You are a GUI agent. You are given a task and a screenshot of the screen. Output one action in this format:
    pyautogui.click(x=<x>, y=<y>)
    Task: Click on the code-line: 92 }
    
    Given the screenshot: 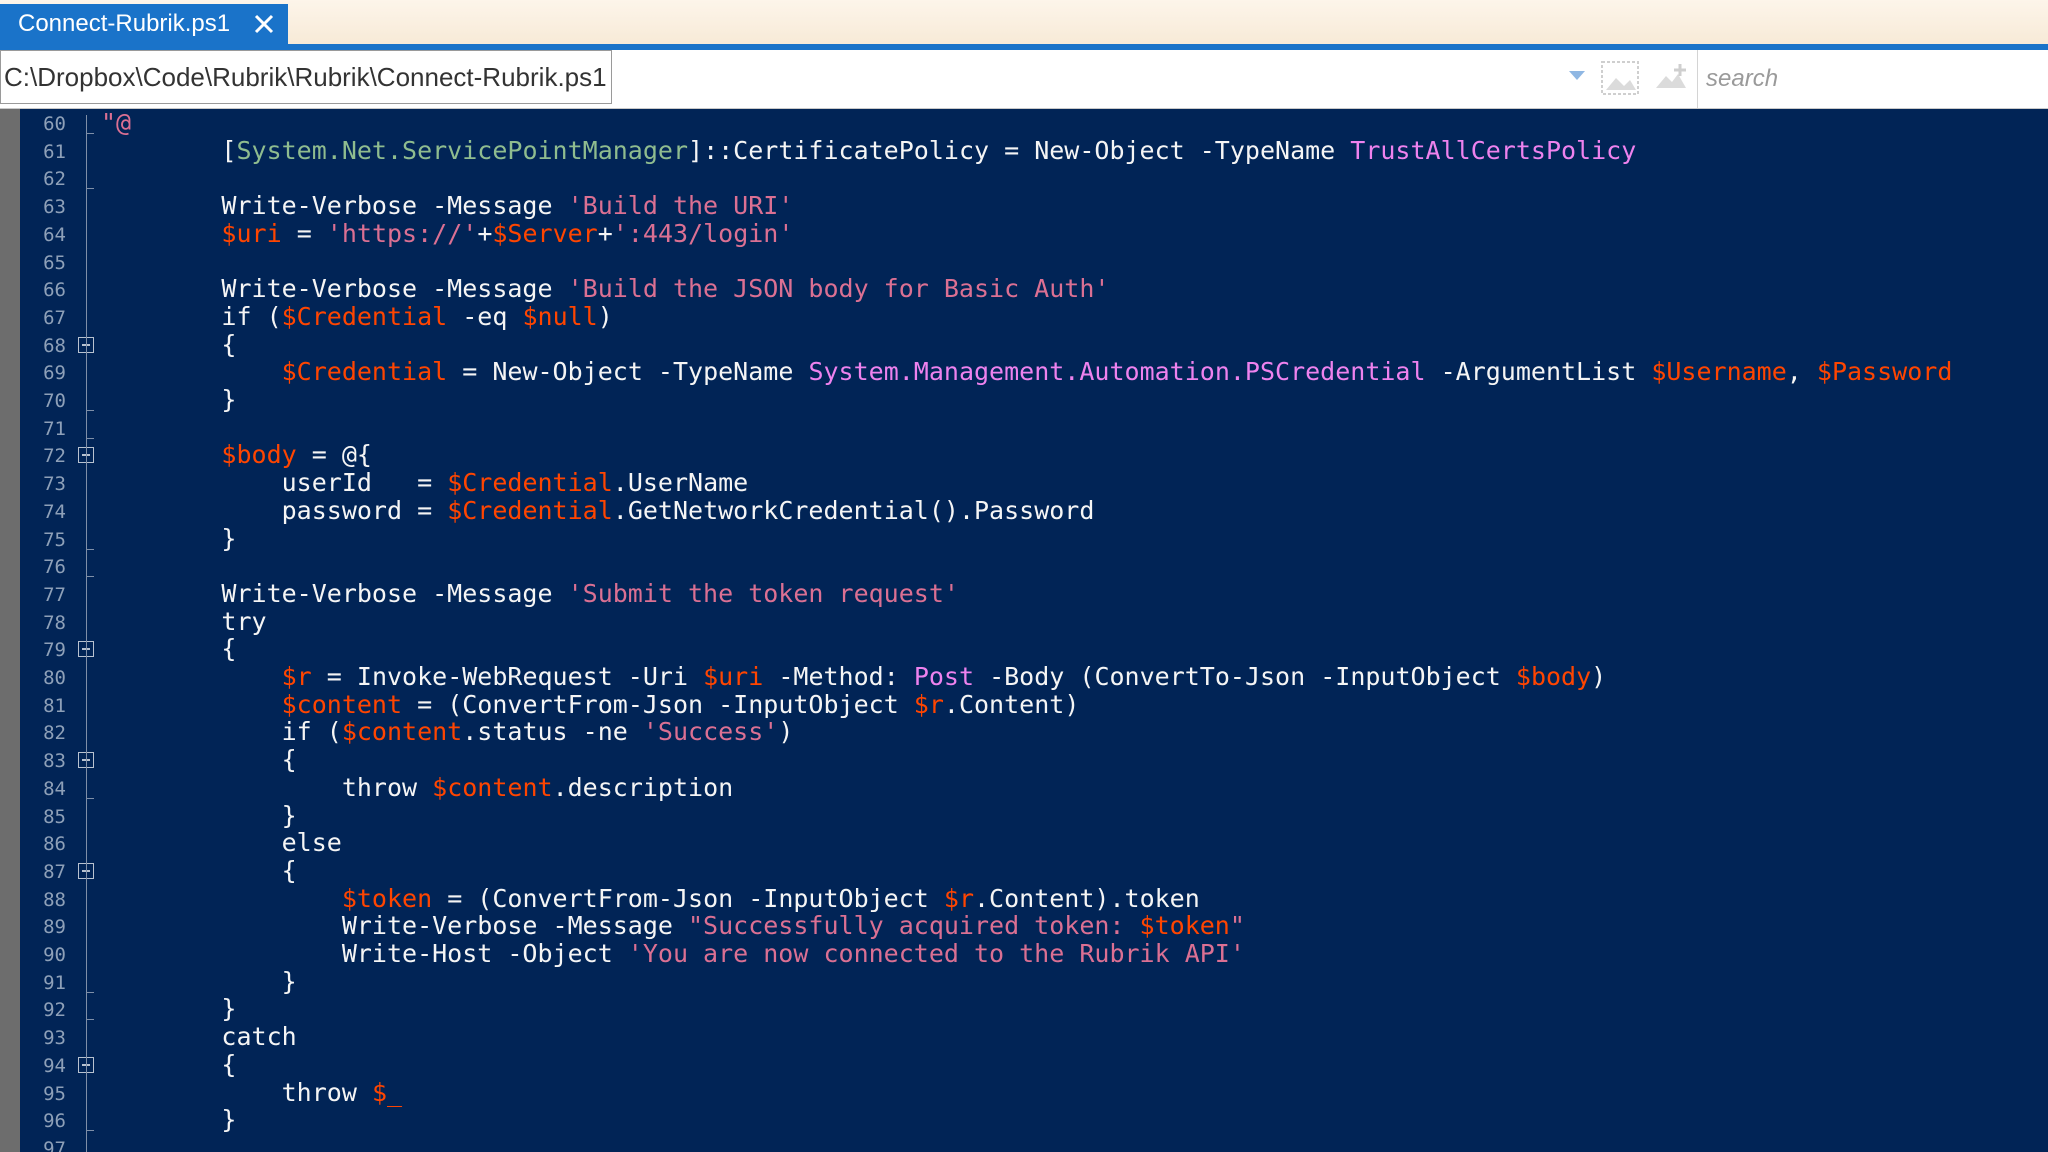 What is the action you would take?
    pyautogui.click(x=1024, y=1009)
    